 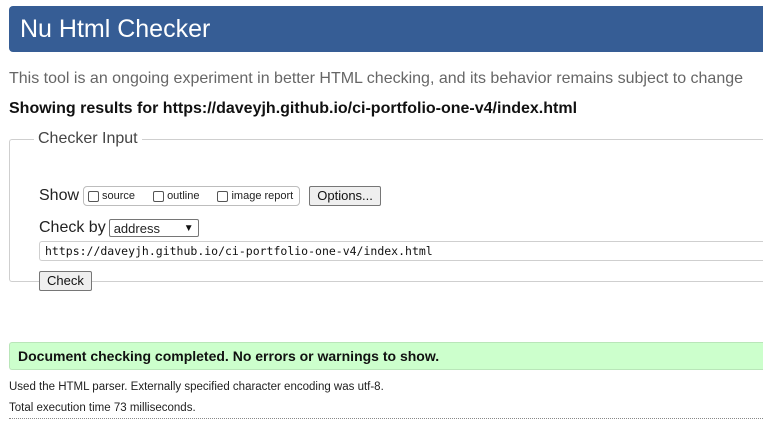 I want to click on show-image-report-option: image report, so click(x=255, y=196).